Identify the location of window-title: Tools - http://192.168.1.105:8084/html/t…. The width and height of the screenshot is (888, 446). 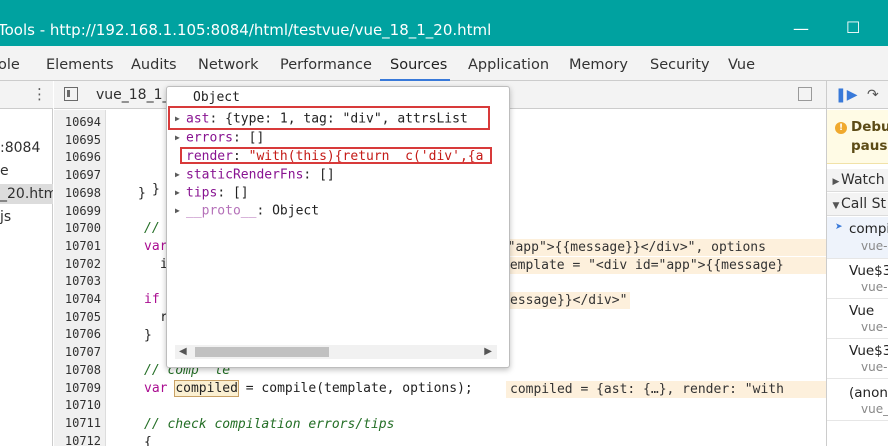
(246, 30).